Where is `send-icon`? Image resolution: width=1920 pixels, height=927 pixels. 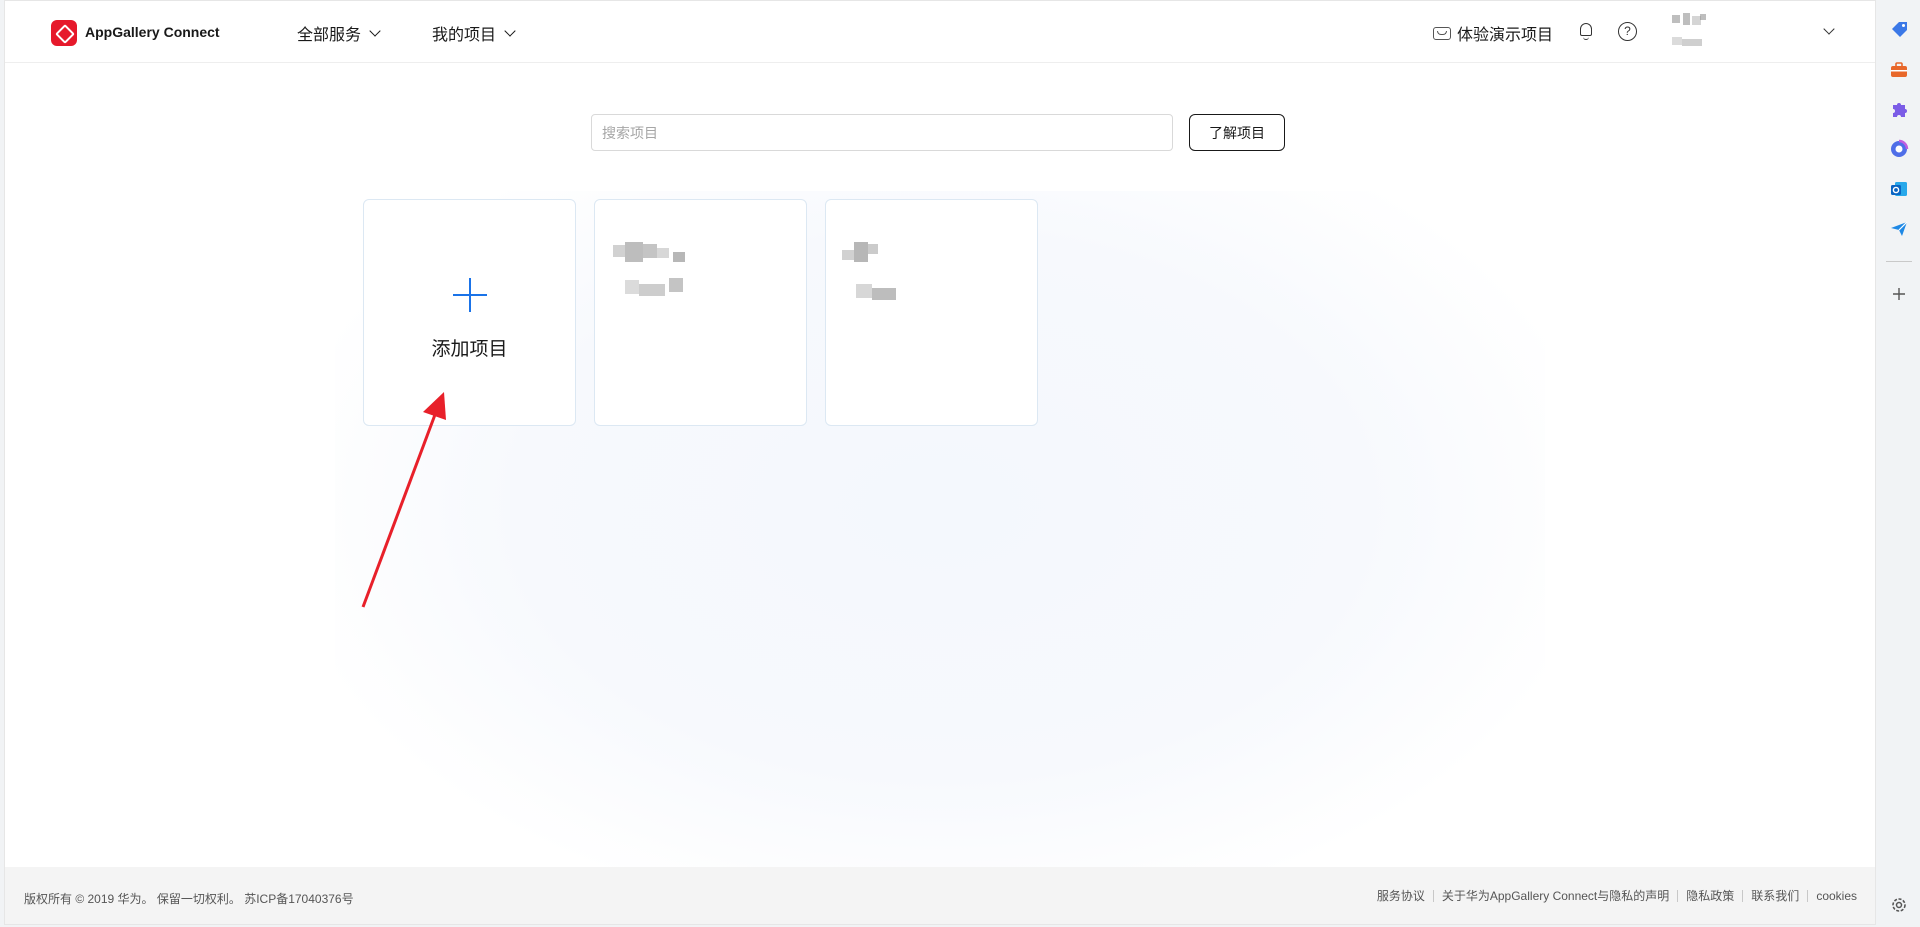 send-icon is located at coordinates (1899, 229).